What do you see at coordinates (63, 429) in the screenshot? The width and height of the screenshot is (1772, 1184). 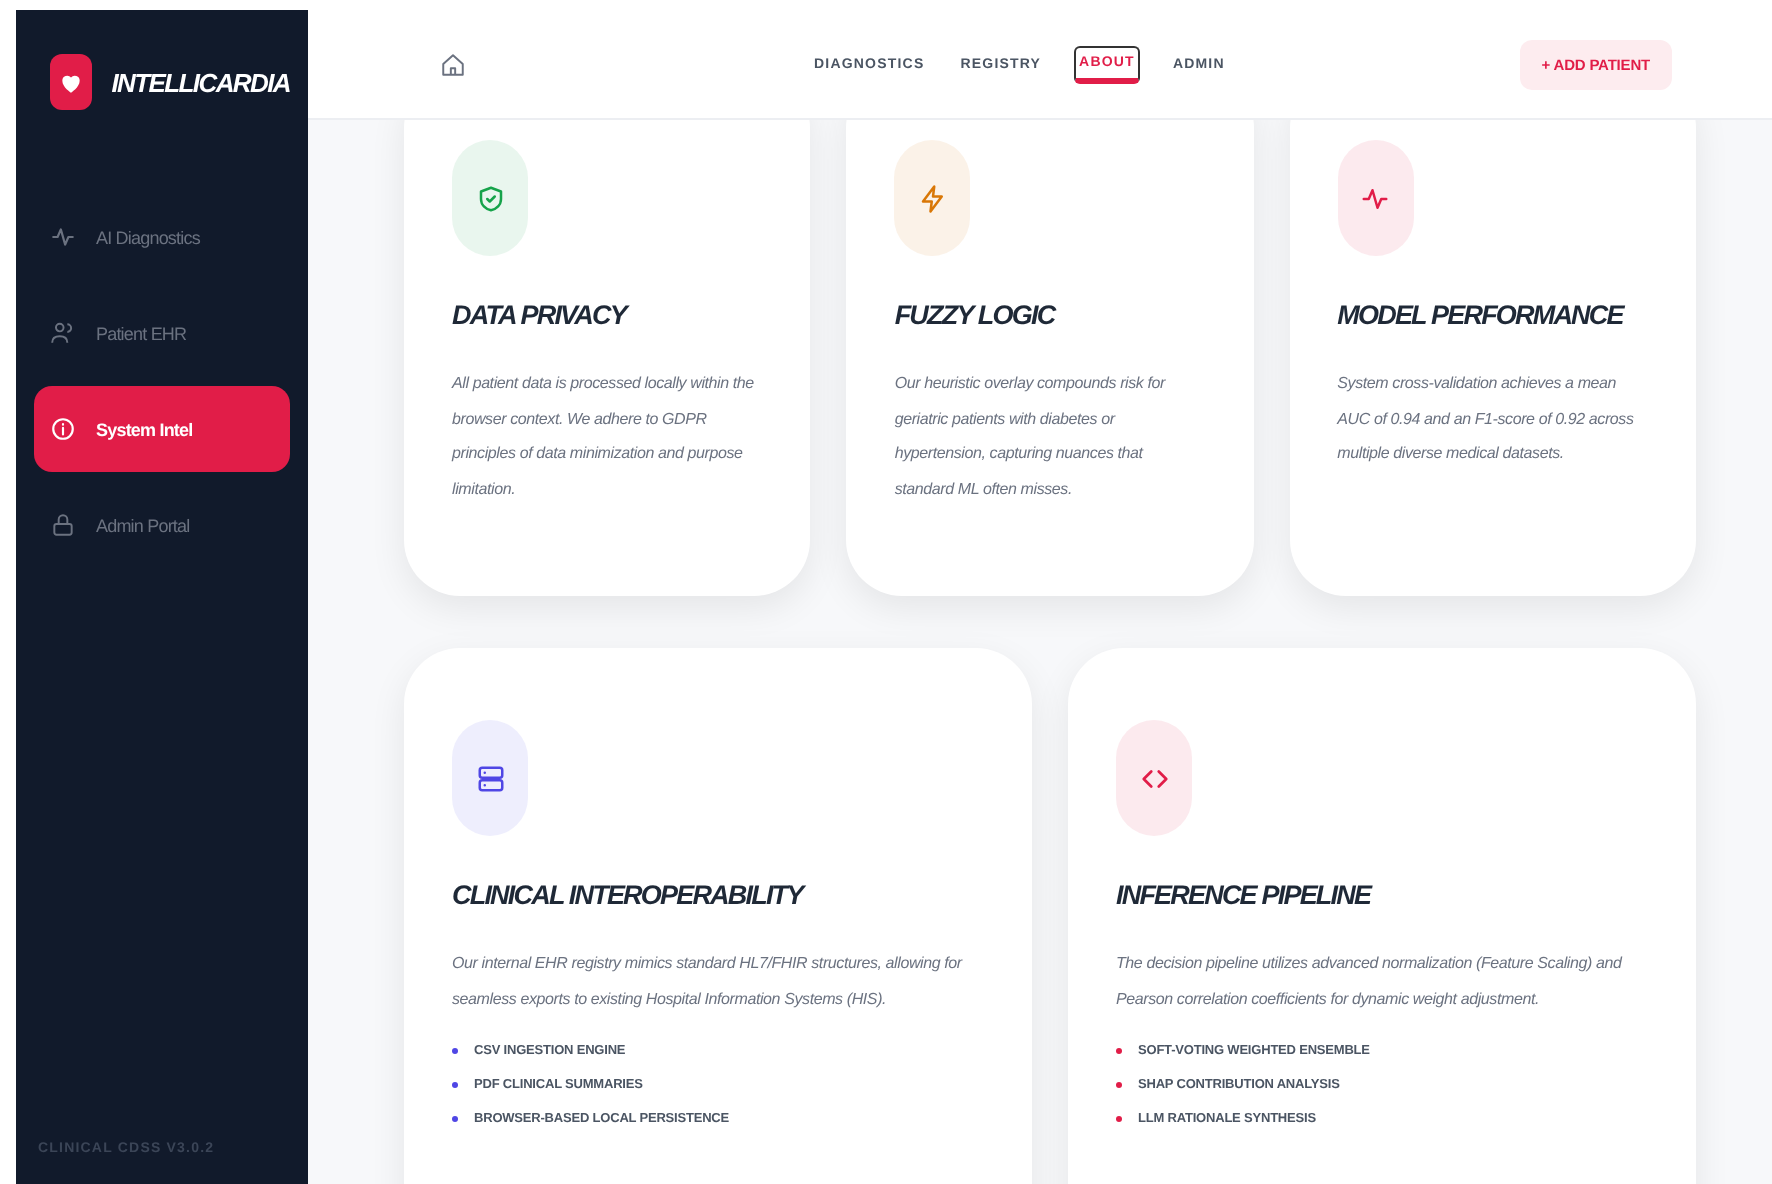 I see `info-icon` at bounding box center [63, 429].